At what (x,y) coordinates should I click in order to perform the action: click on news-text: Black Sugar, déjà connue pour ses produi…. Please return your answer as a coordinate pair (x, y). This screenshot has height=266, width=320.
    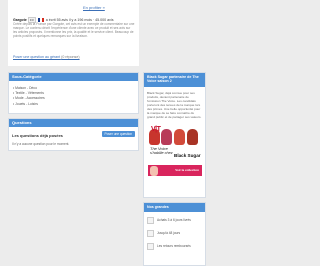
    Looking at the image, I should click on (174, 105).